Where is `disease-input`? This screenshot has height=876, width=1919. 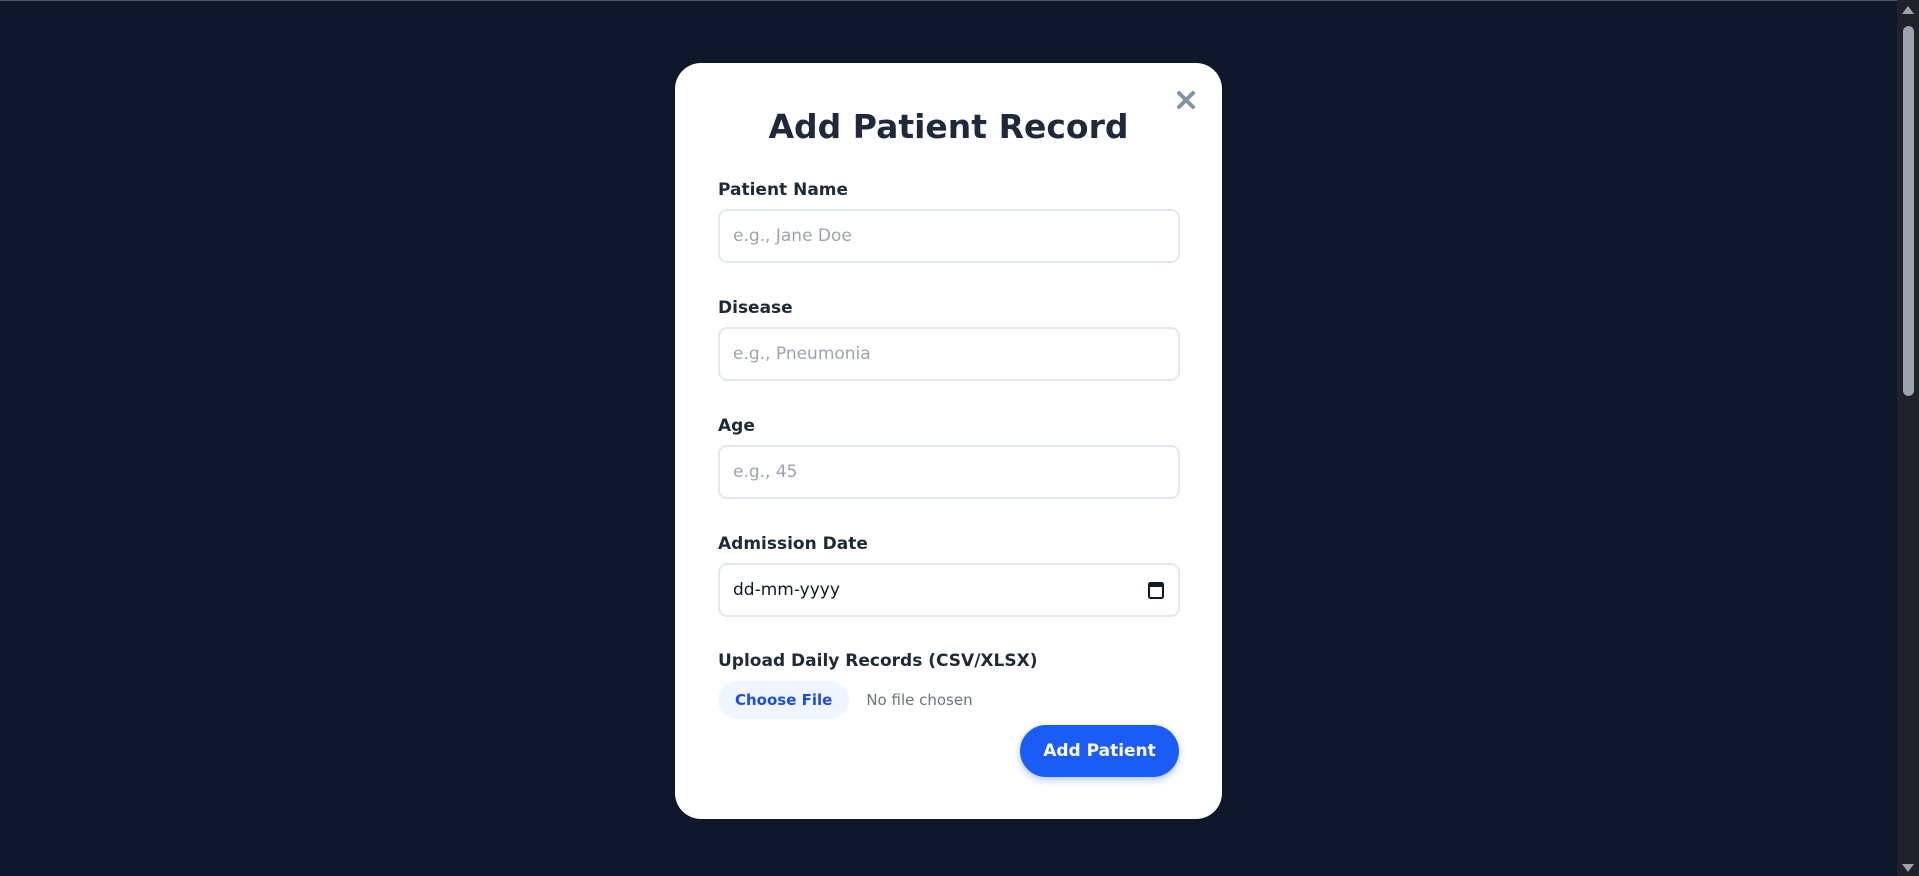
disease-input is located at coordinates (949, 354).